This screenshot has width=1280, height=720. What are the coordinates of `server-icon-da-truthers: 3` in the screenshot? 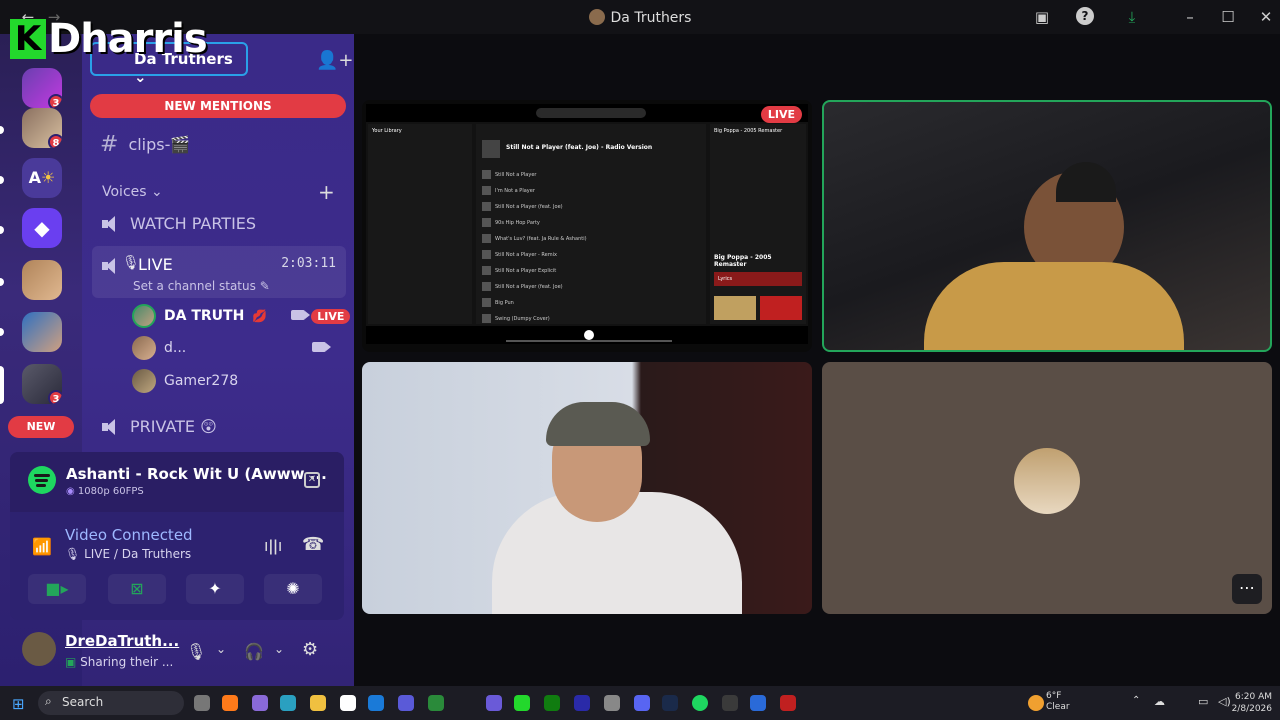 It's located at (42, 384).